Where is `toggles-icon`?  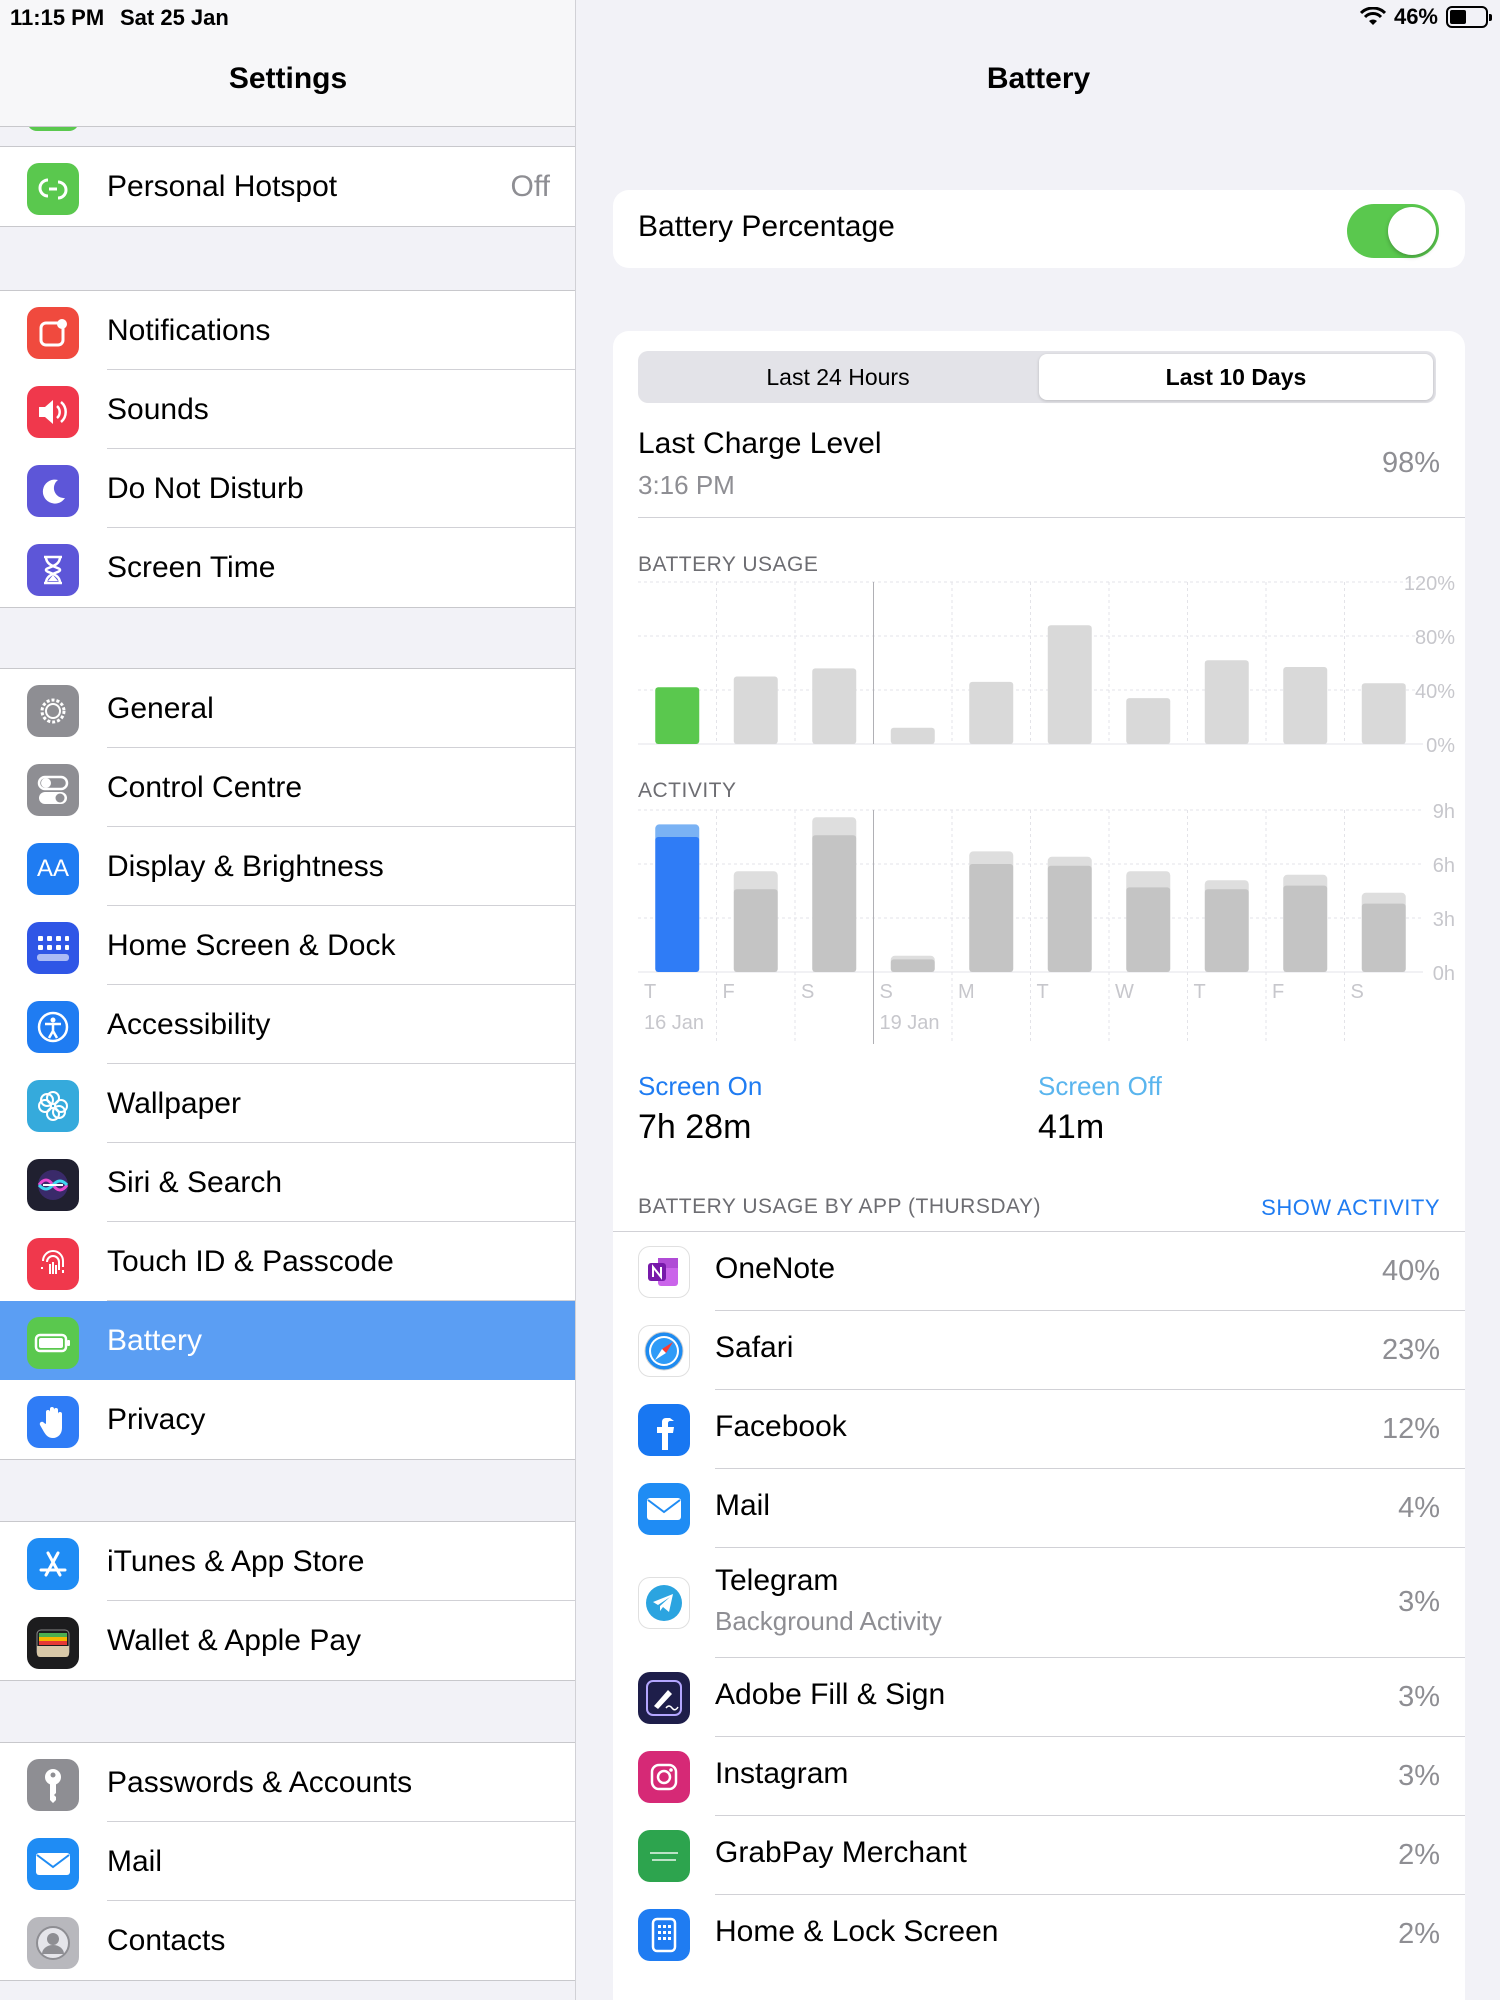 toggles-icon is located at coordinates (53, 789).